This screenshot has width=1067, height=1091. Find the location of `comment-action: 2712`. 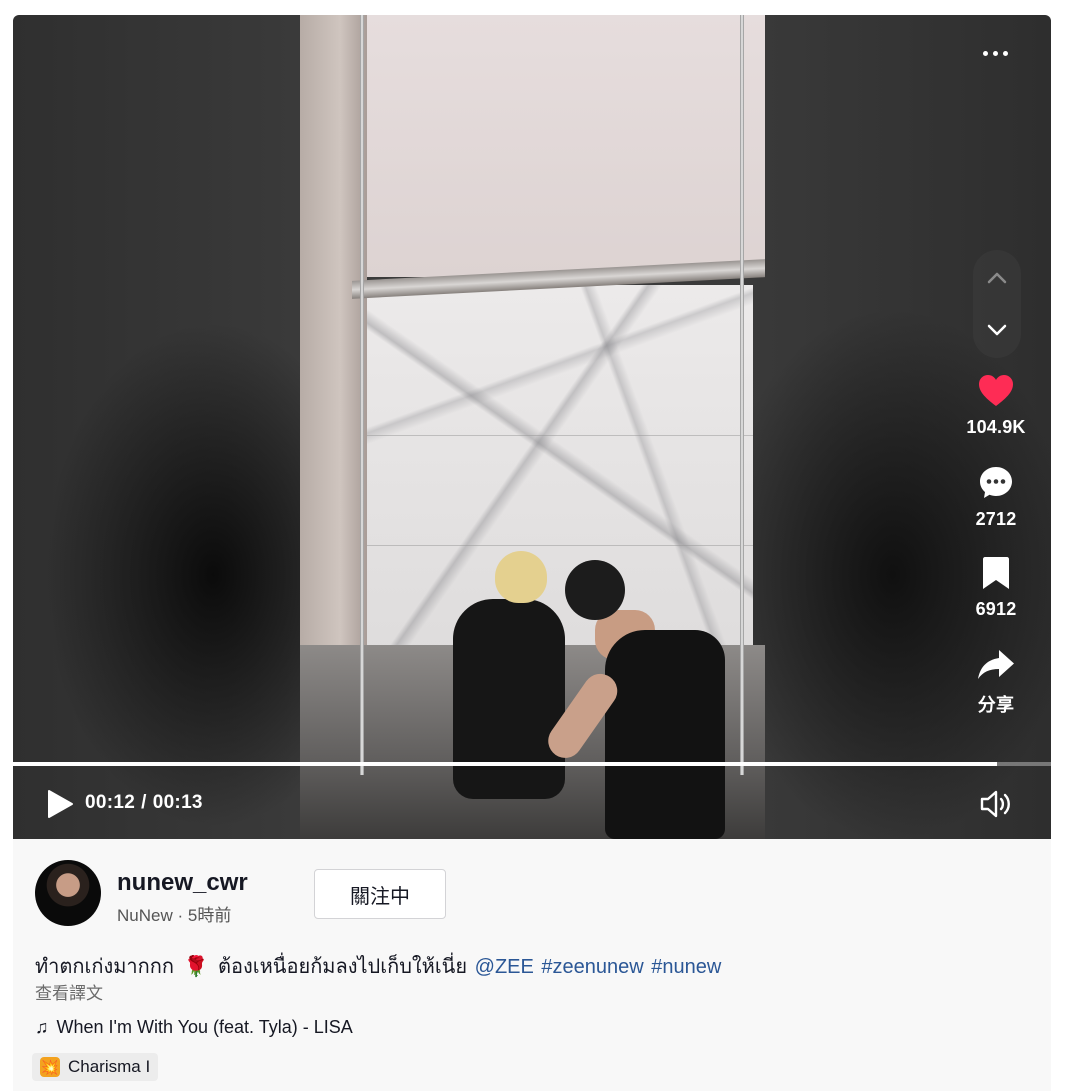

comment-action: 2712 is located at coordinates (996, 496).